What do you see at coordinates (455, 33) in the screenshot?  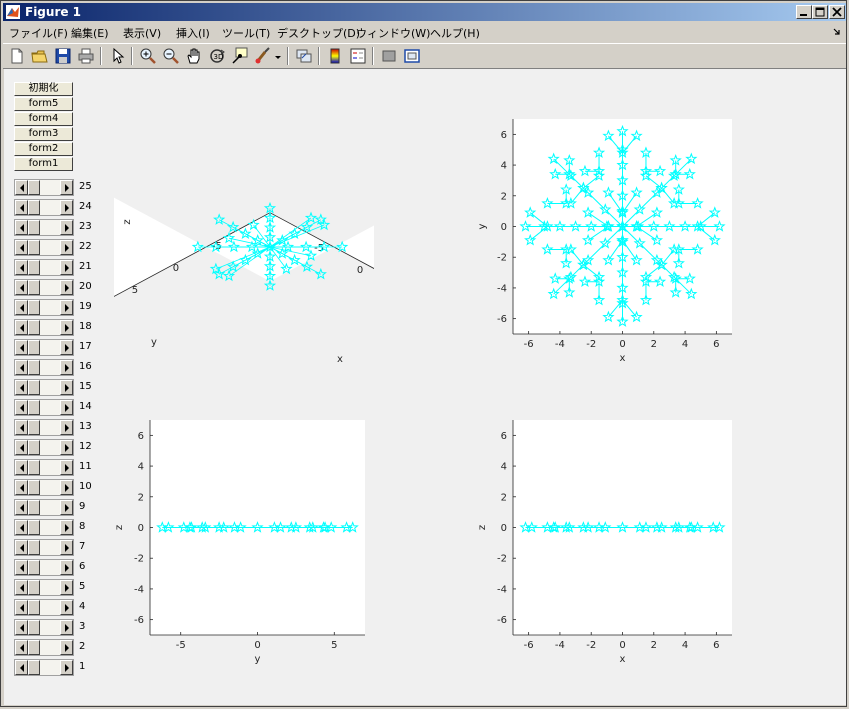 I see `menu-help: ヘルプ(H)` at bounding box center [455, 33].